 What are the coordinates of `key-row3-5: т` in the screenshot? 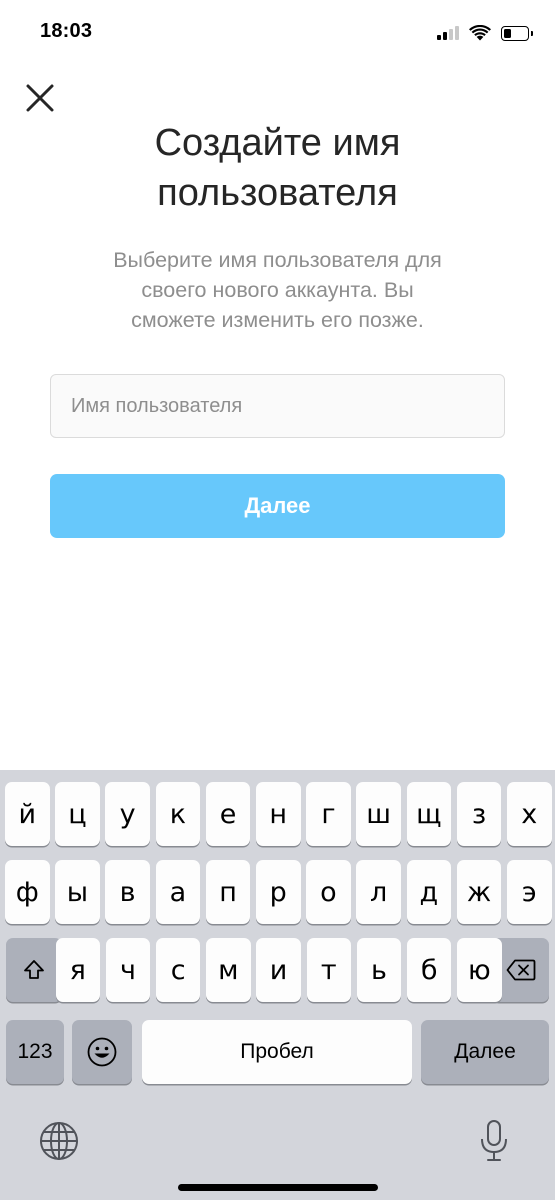 It's located at (328, 970).